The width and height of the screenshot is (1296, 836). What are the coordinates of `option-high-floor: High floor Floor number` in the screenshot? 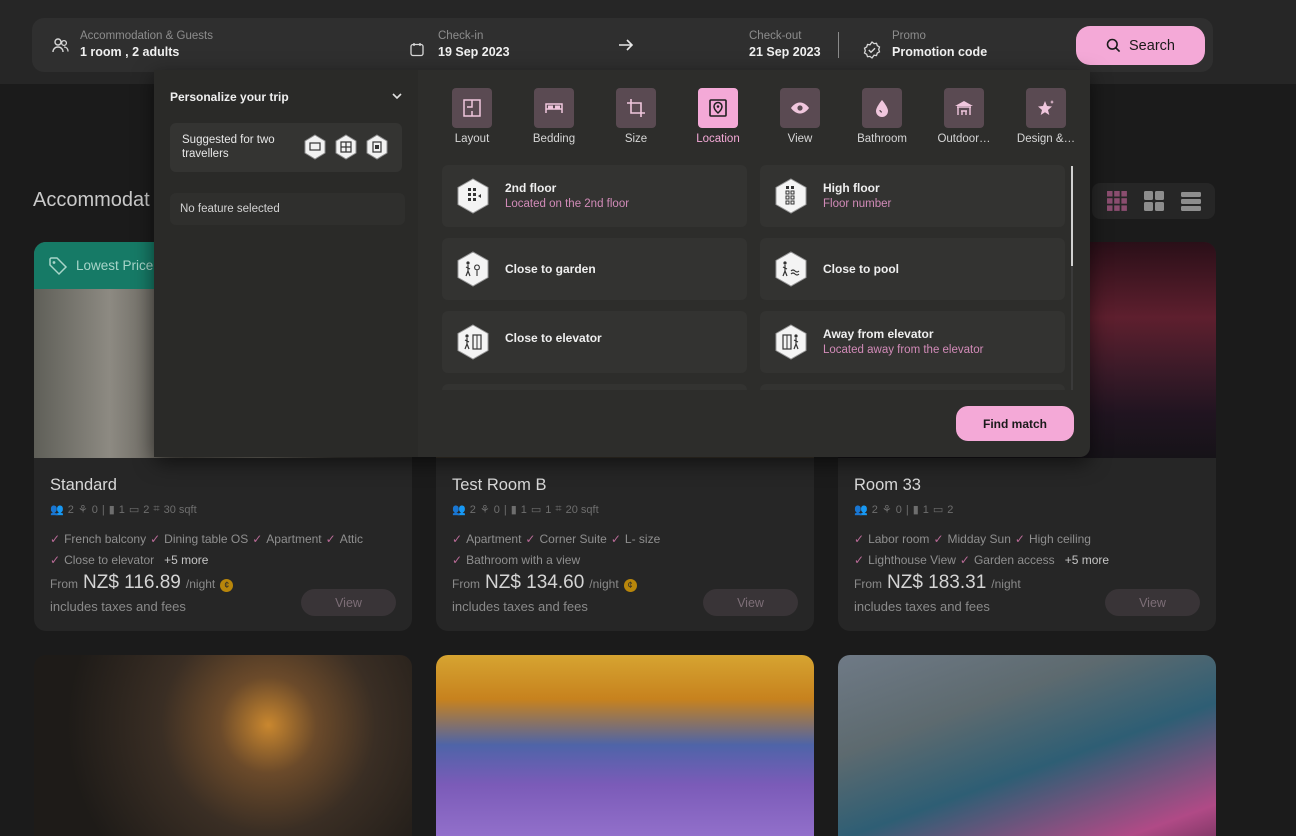 It's located at (912, 196).